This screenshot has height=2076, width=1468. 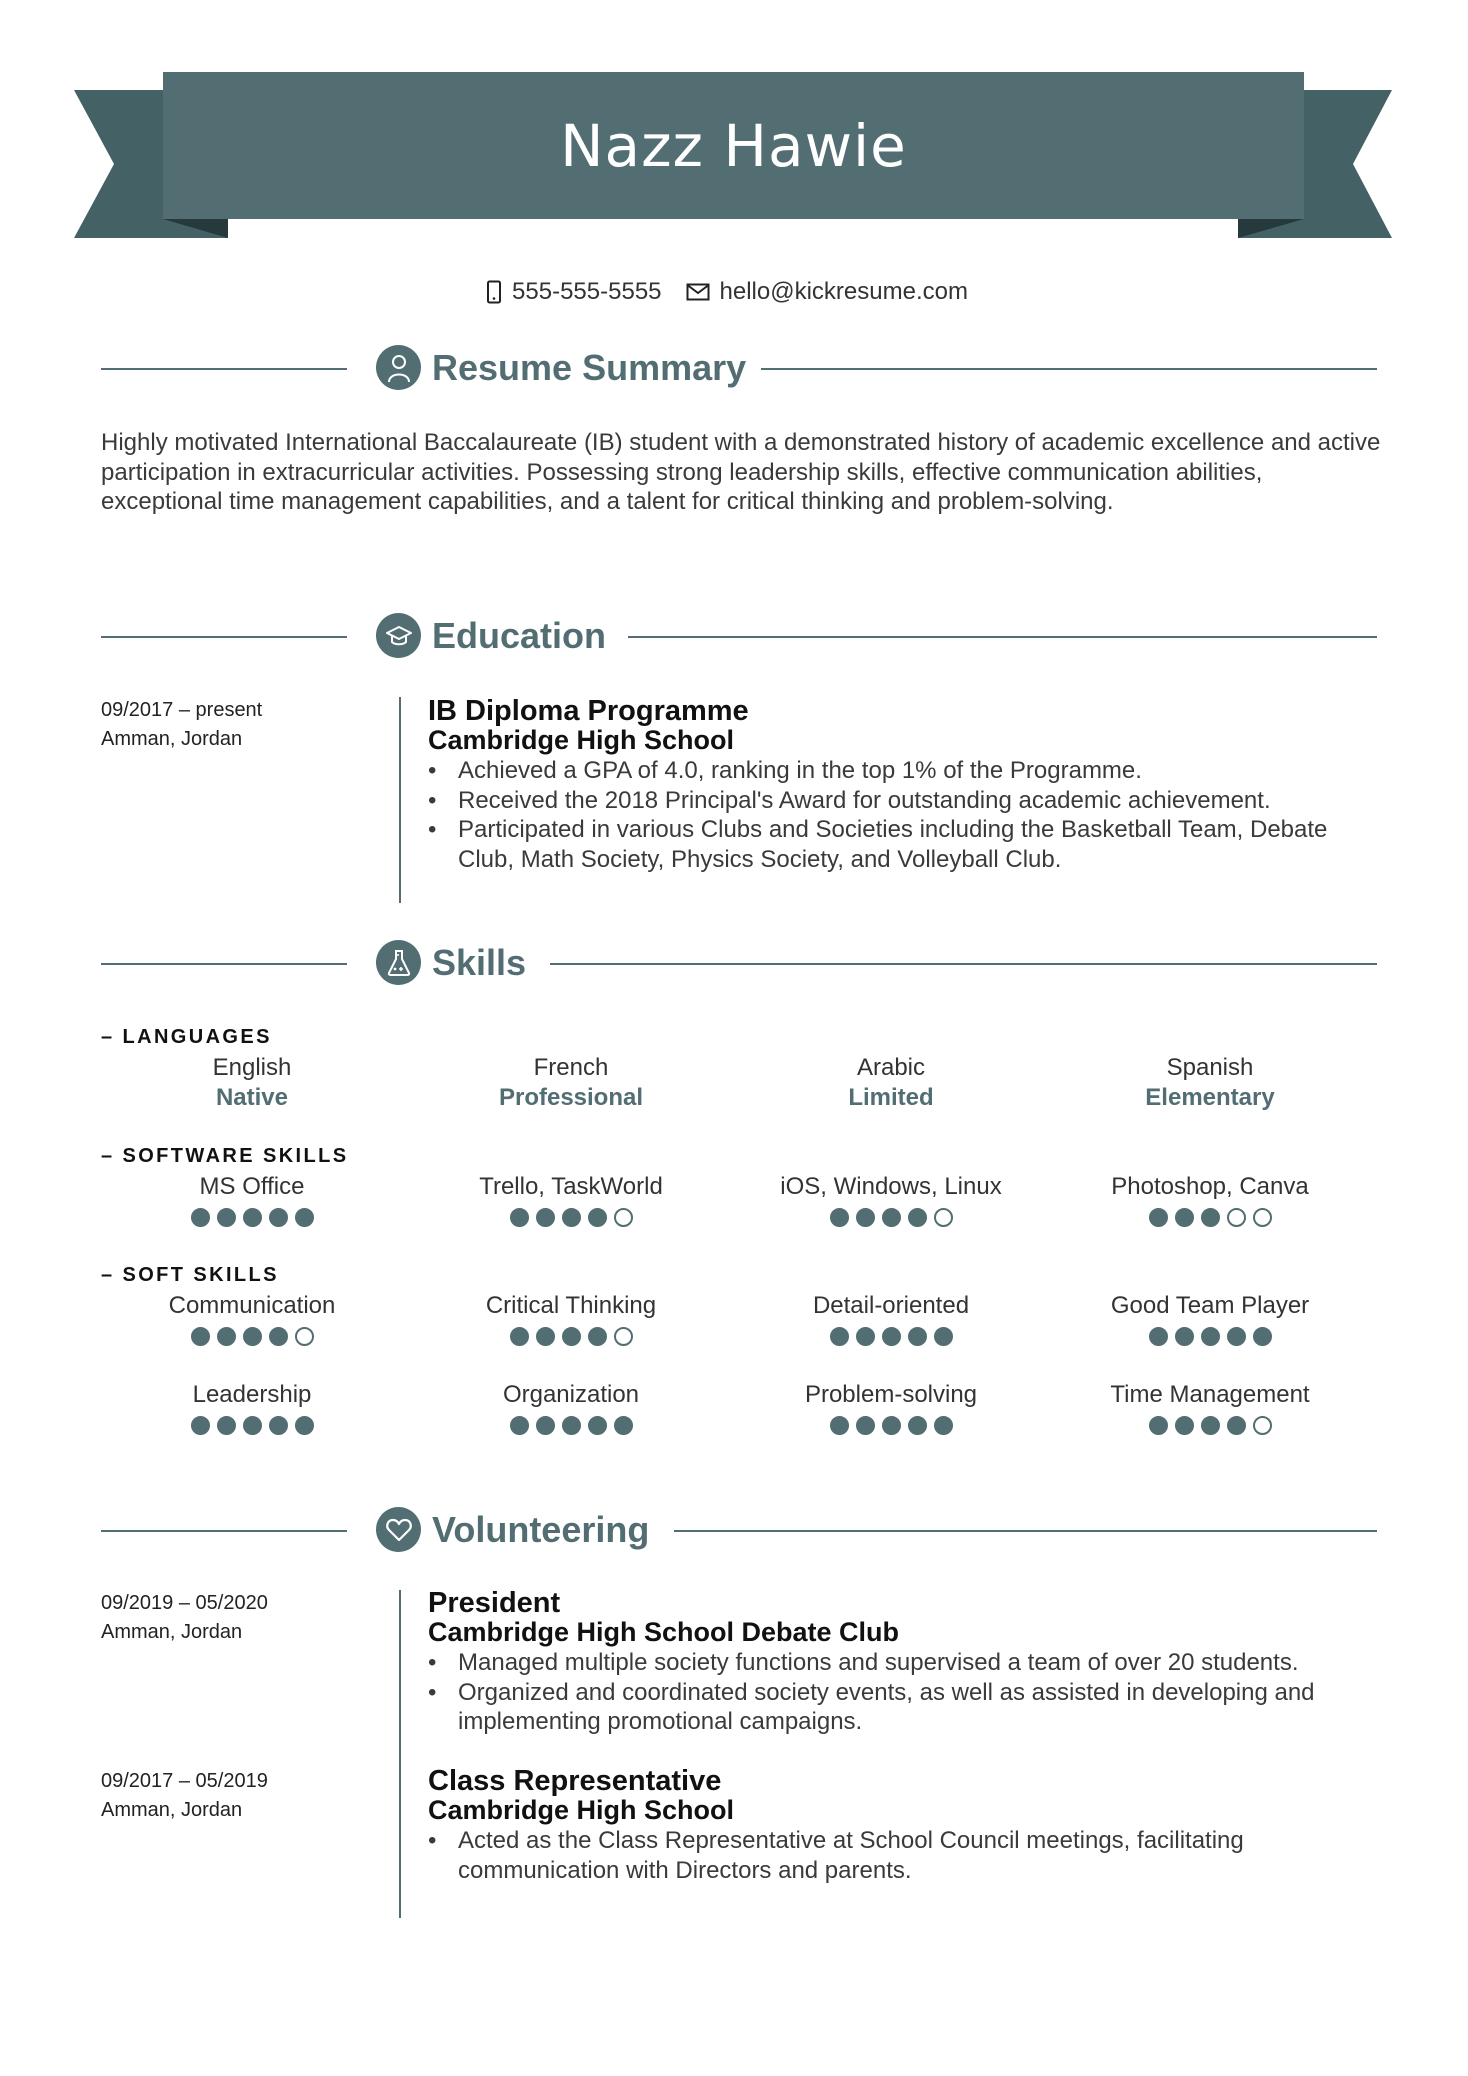 What do you see at coordinates (184, 1618) in the screenshot?
I see `volunteering-entry-meta: 09/2019 – 05/2020 Amman, Jordan` at bounding box center [184, 1618].